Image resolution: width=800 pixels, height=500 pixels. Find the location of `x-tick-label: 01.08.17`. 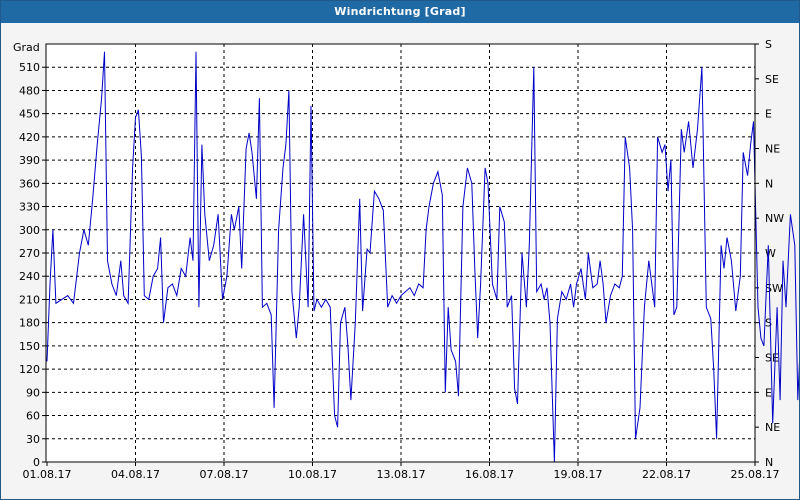

x-tick-label: 01.08.17 is located at coordinates (47, 474).